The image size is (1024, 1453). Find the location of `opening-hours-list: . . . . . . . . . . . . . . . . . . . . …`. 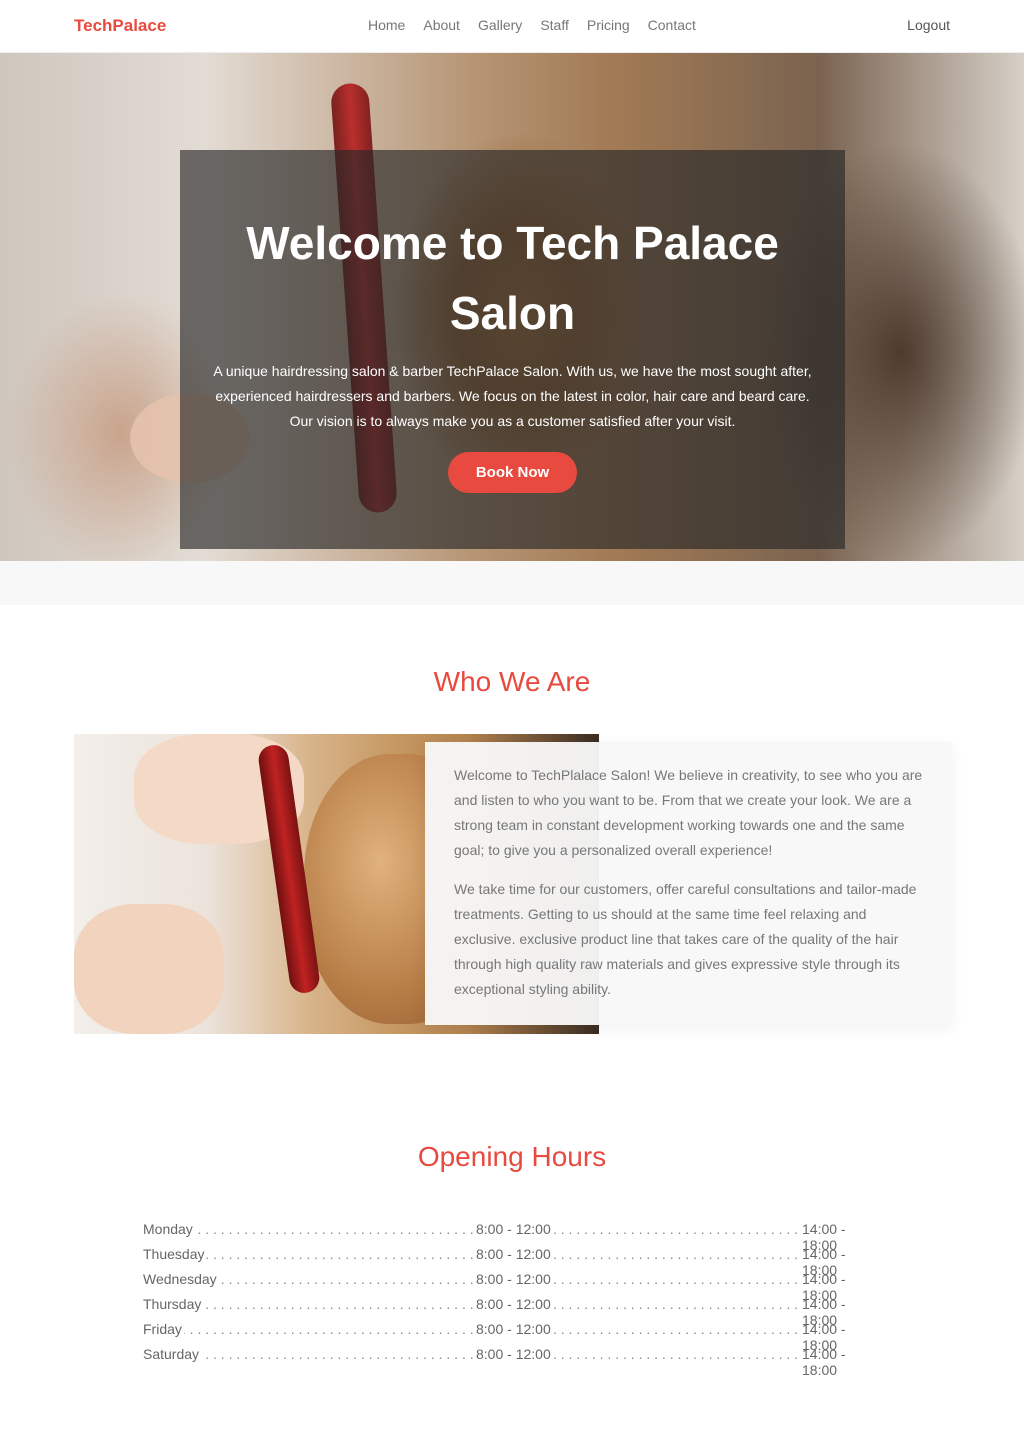

opening-hours-list: . . . . . . . . . . . . . . . . . . . . … is located at coordinates (512, 1297).